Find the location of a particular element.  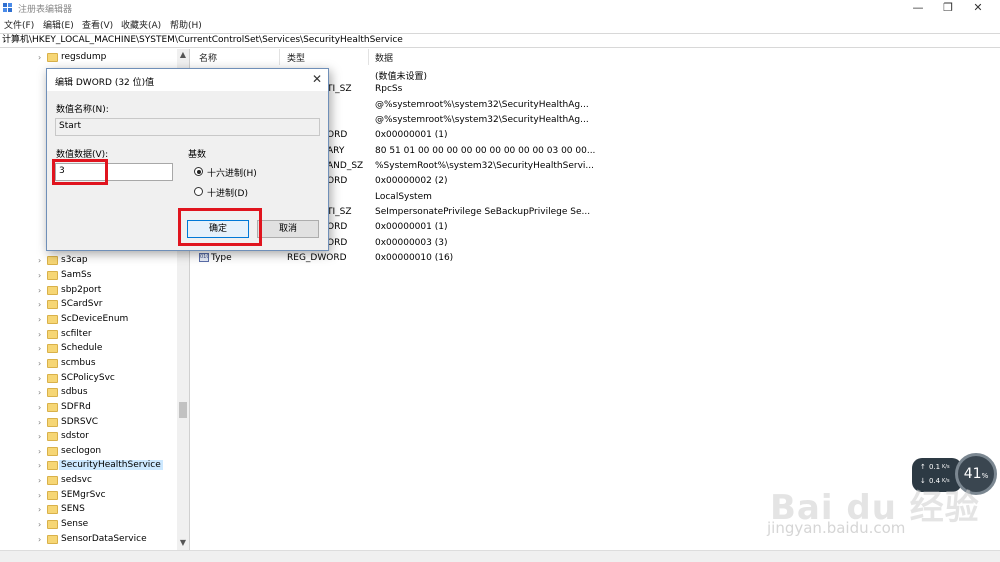

column-data: 数据 is located at coordinates (384, 57).